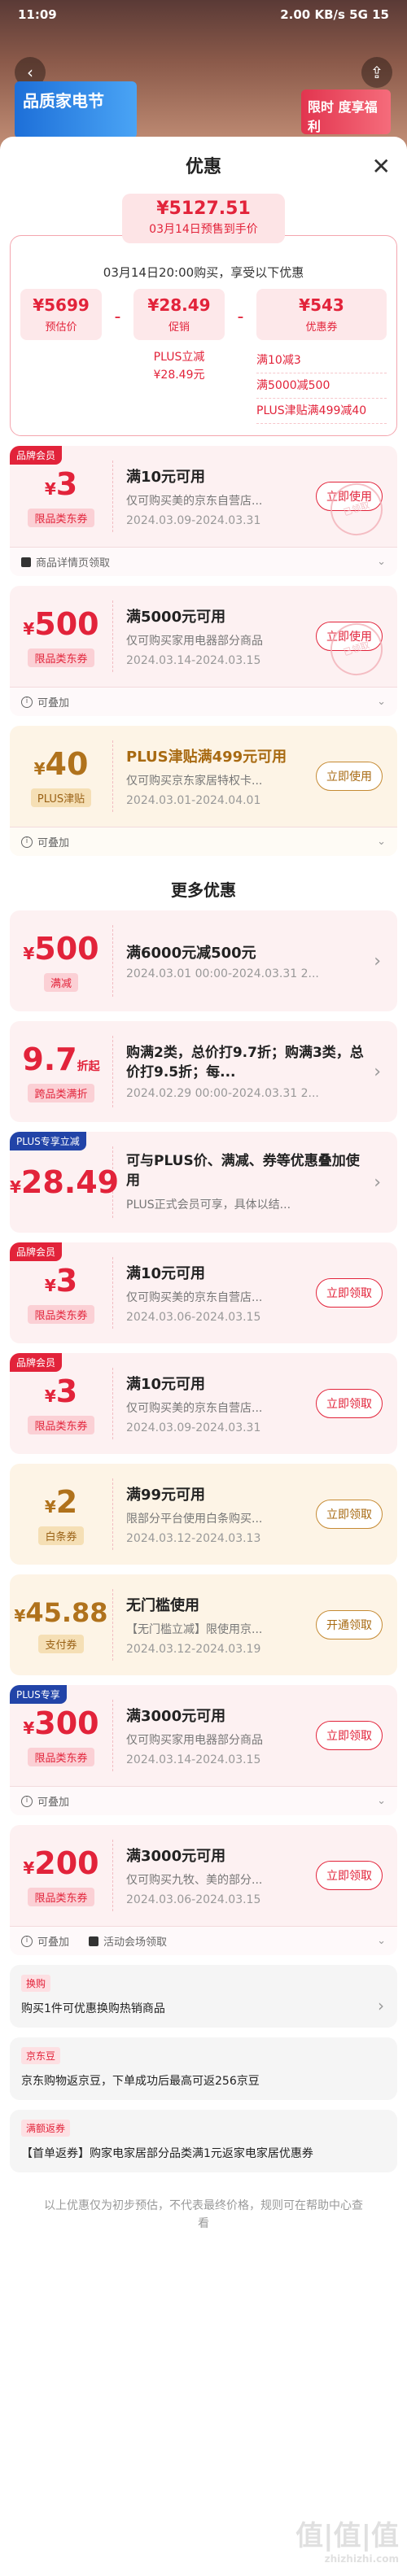 The image size is (407, 2576). What do you see at coordinates (193, 1649) in the screenshot?
I see `coupon-date: 2024.03.12-2024.03.19` at bounding box center [193, 1649].